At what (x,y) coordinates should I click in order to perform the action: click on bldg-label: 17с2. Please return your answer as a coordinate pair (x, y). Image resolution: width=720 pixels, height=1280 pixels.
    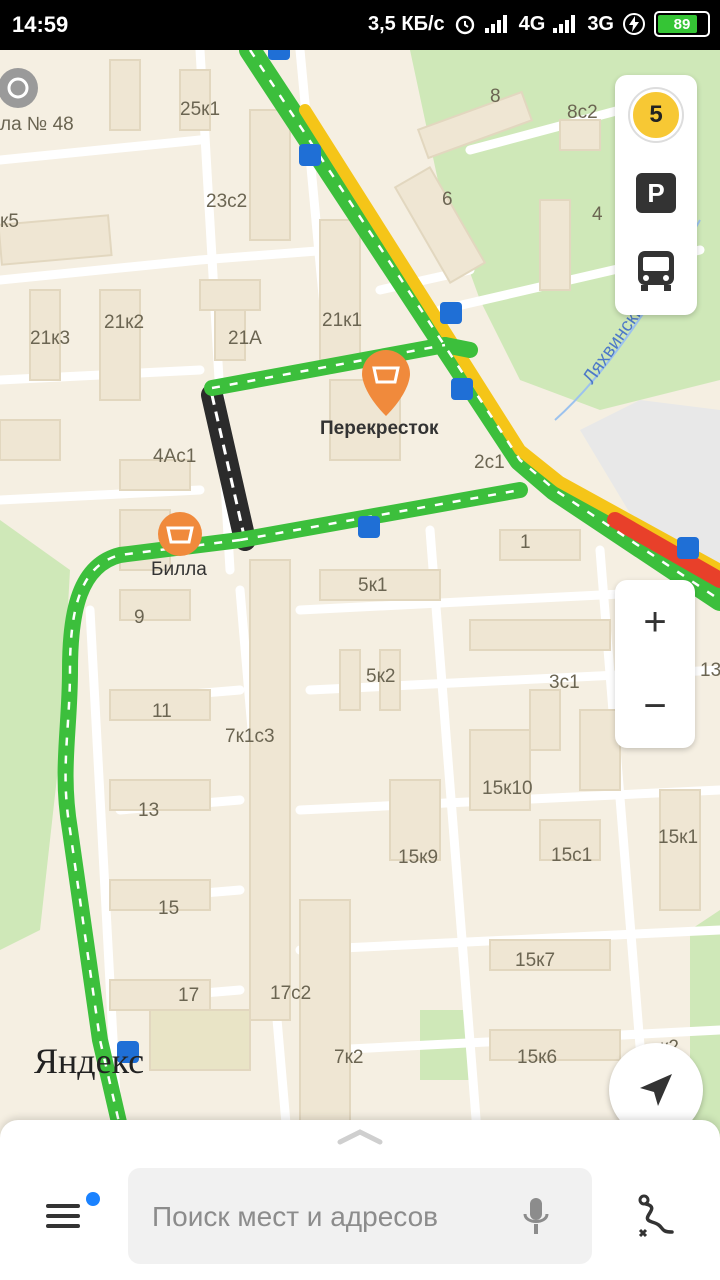
    Looking at the image, I should click on (290, 993).